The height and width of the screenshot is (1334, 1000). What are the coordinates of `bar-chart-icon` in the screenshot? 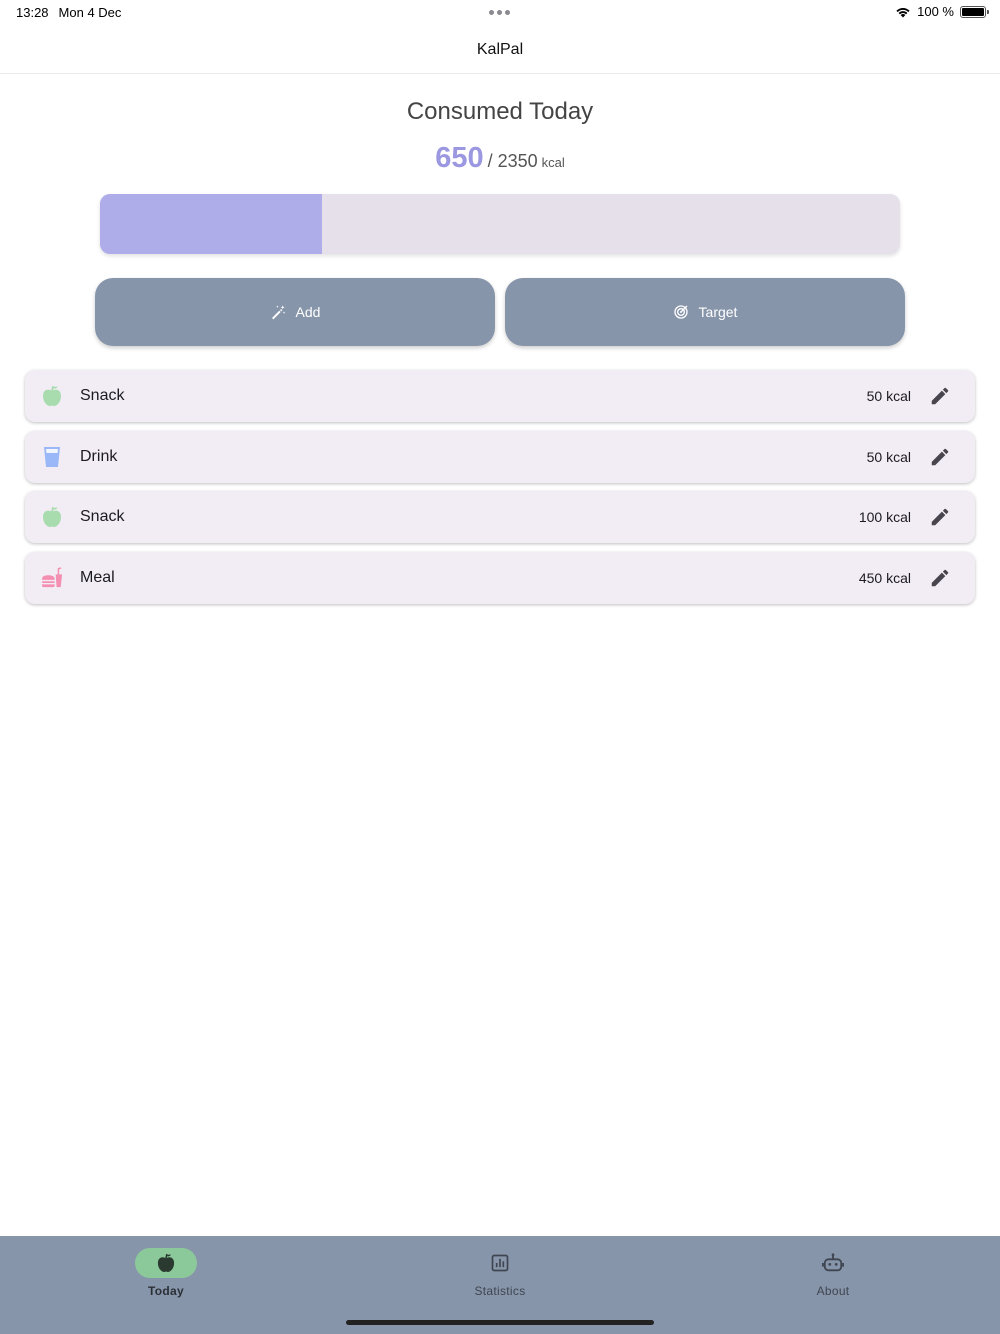 It's located at (500, 1263).